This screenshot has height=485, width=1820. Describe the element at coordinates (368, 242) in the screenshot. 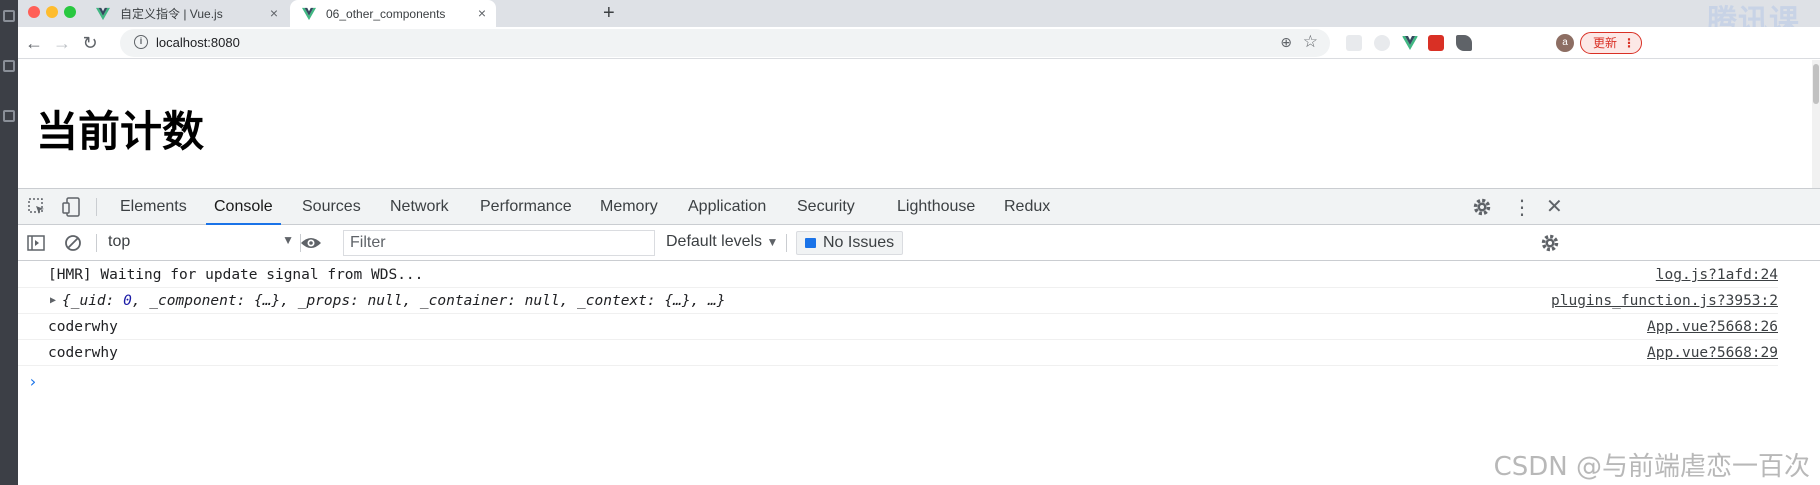

I see `filter-placeholder: Filter` at that location.